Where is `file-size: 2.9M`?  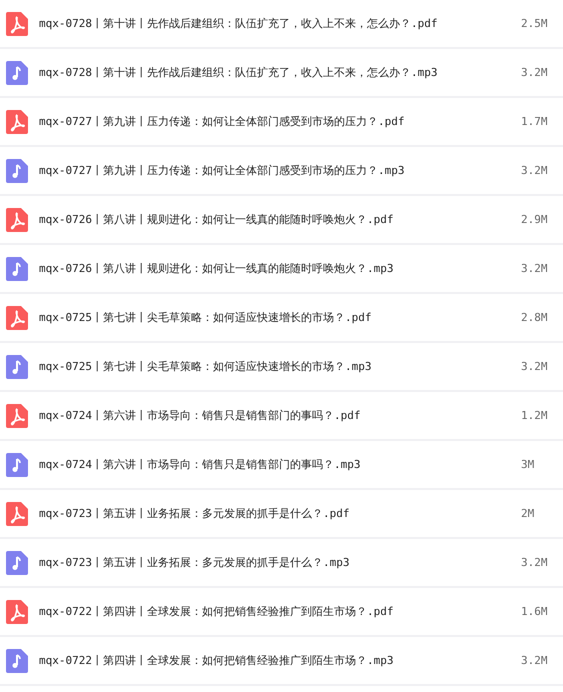 file-size: 2.9M is located at coordinates (534, 219).